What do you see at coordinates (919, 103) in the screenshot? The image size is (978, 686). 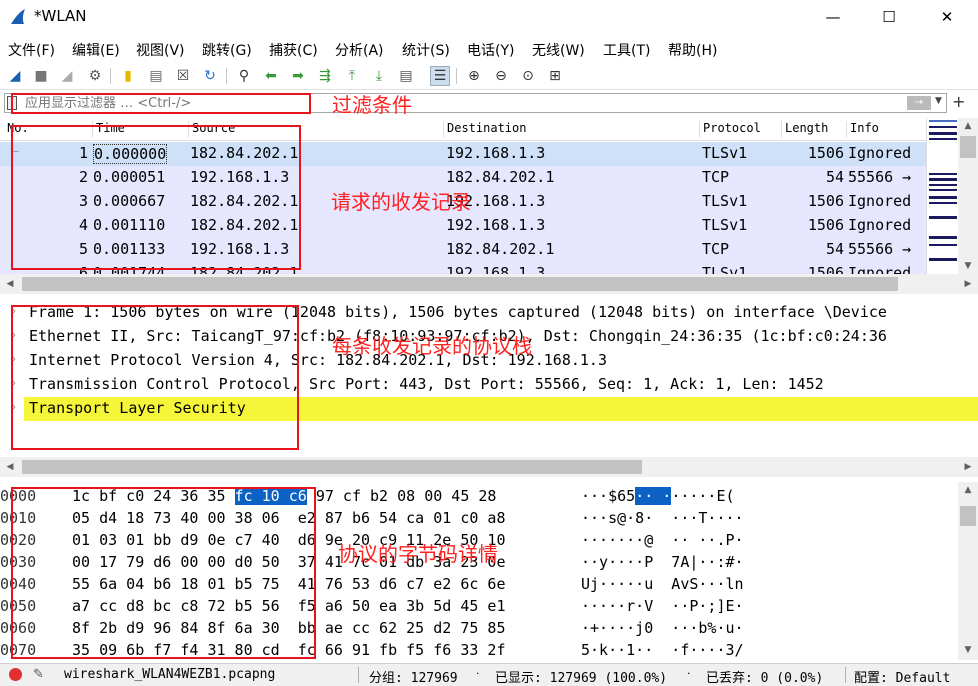 I see `apply-filter-arrow-icon: →` at bounding box center [919, 103].